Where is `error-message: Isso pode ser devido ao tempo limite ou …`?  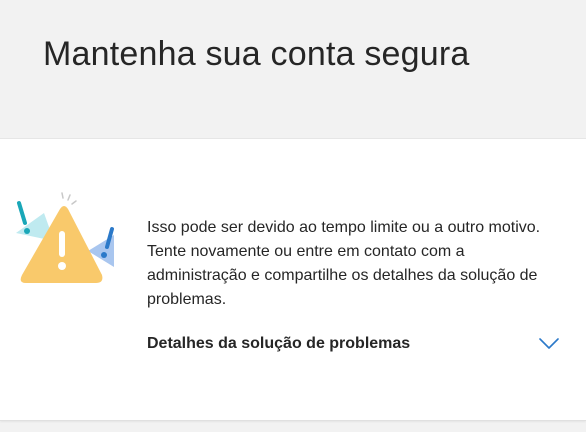
error-message: Isso pode ser devido ao tempo limite ou … is located at coordinates (344, 263).